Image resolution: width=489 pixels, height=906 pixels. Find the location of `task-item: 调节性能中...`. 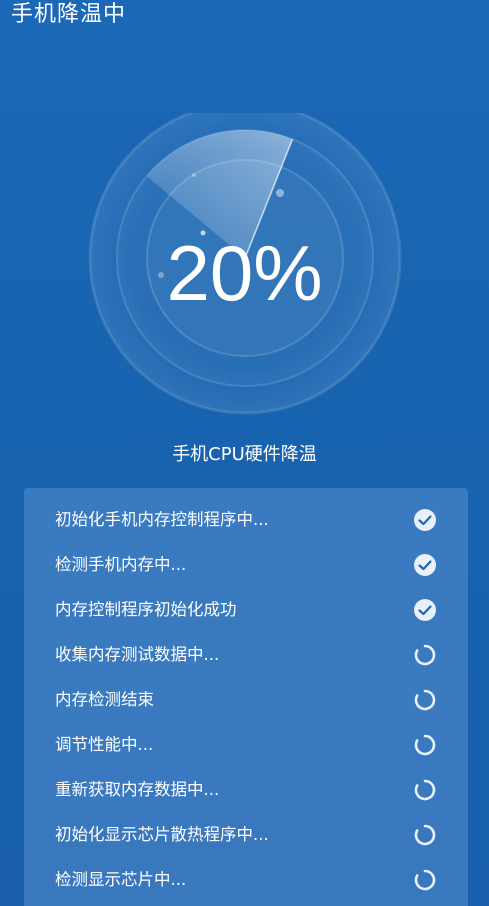

task-item: 调节性能中... is located at coordinates (246, 745).